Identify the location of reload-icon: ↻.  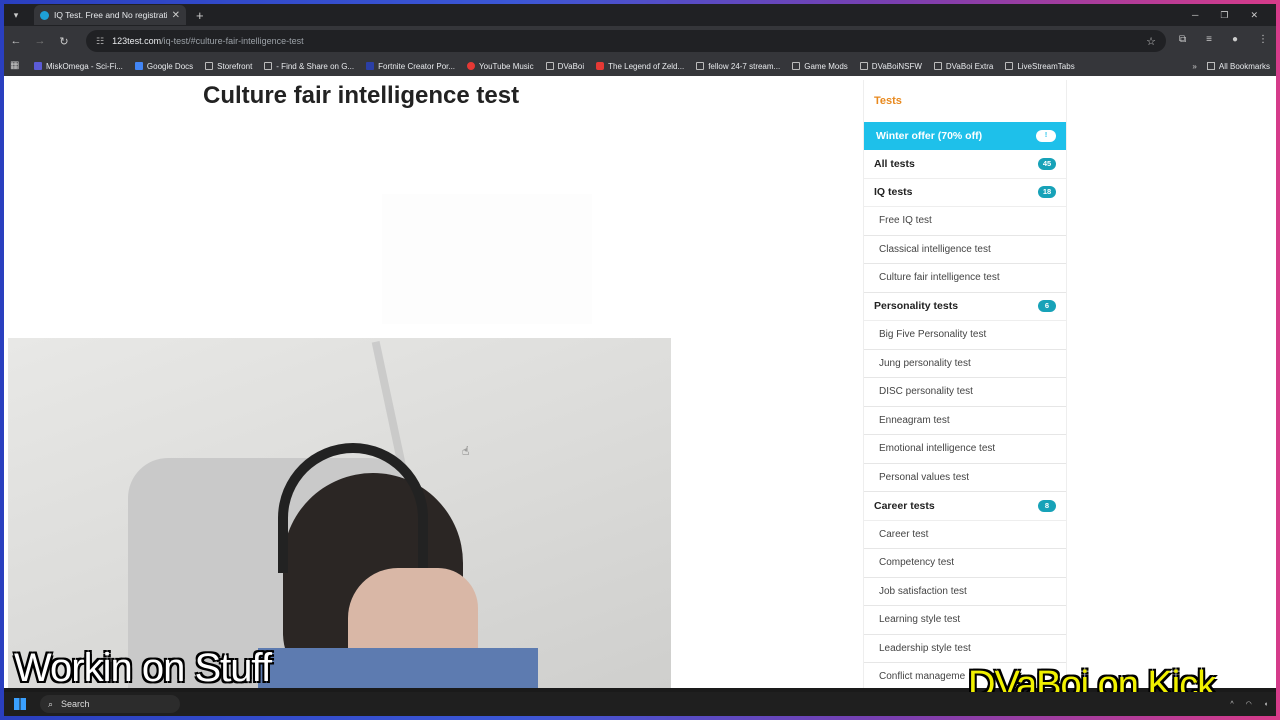
(64, 41).